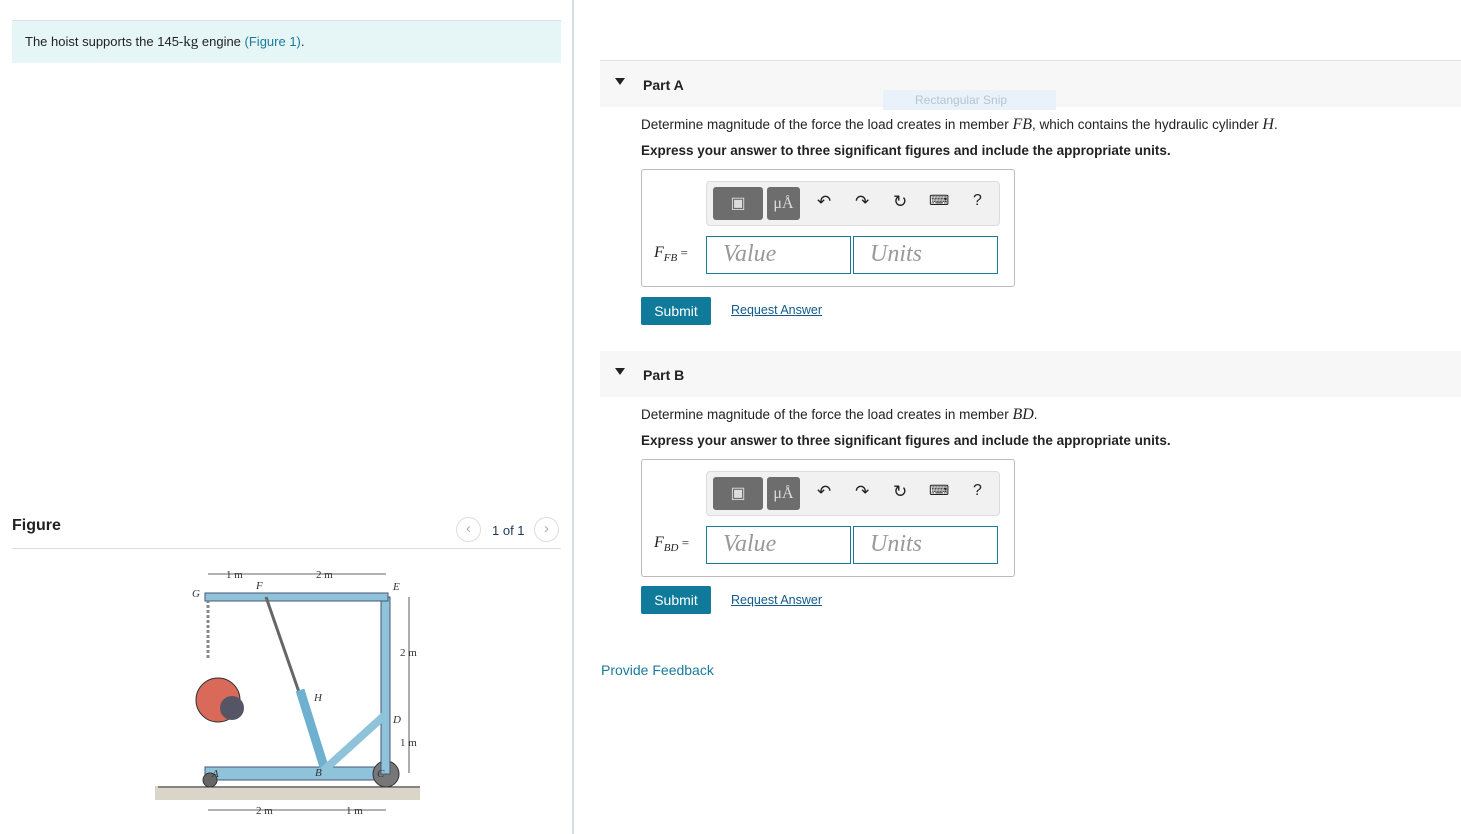 This screenshot has height=834, width=1461. Describe the element at coordinates (287, 693) in the screenshot. I see `hoist-figure: G F E H D A B C 1 m 2 m 2 m 1 m 2 m 1 m` at that location.